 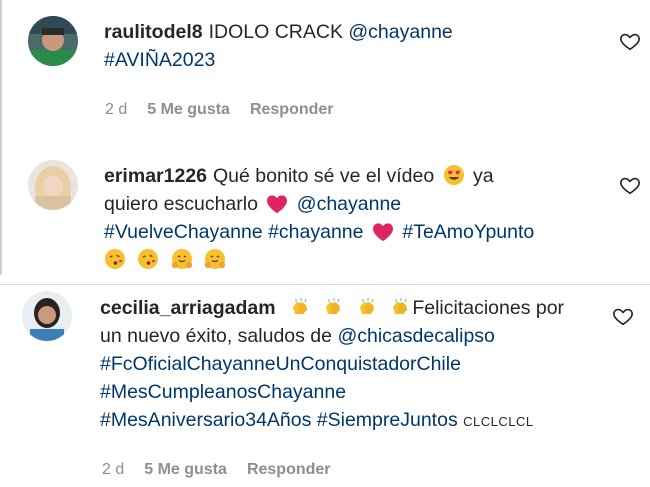 What do you see at coordinates (315, 232) in the screenshot?
I see `hashtag-link-2: #chayanne` at bounding box center [315, 232].